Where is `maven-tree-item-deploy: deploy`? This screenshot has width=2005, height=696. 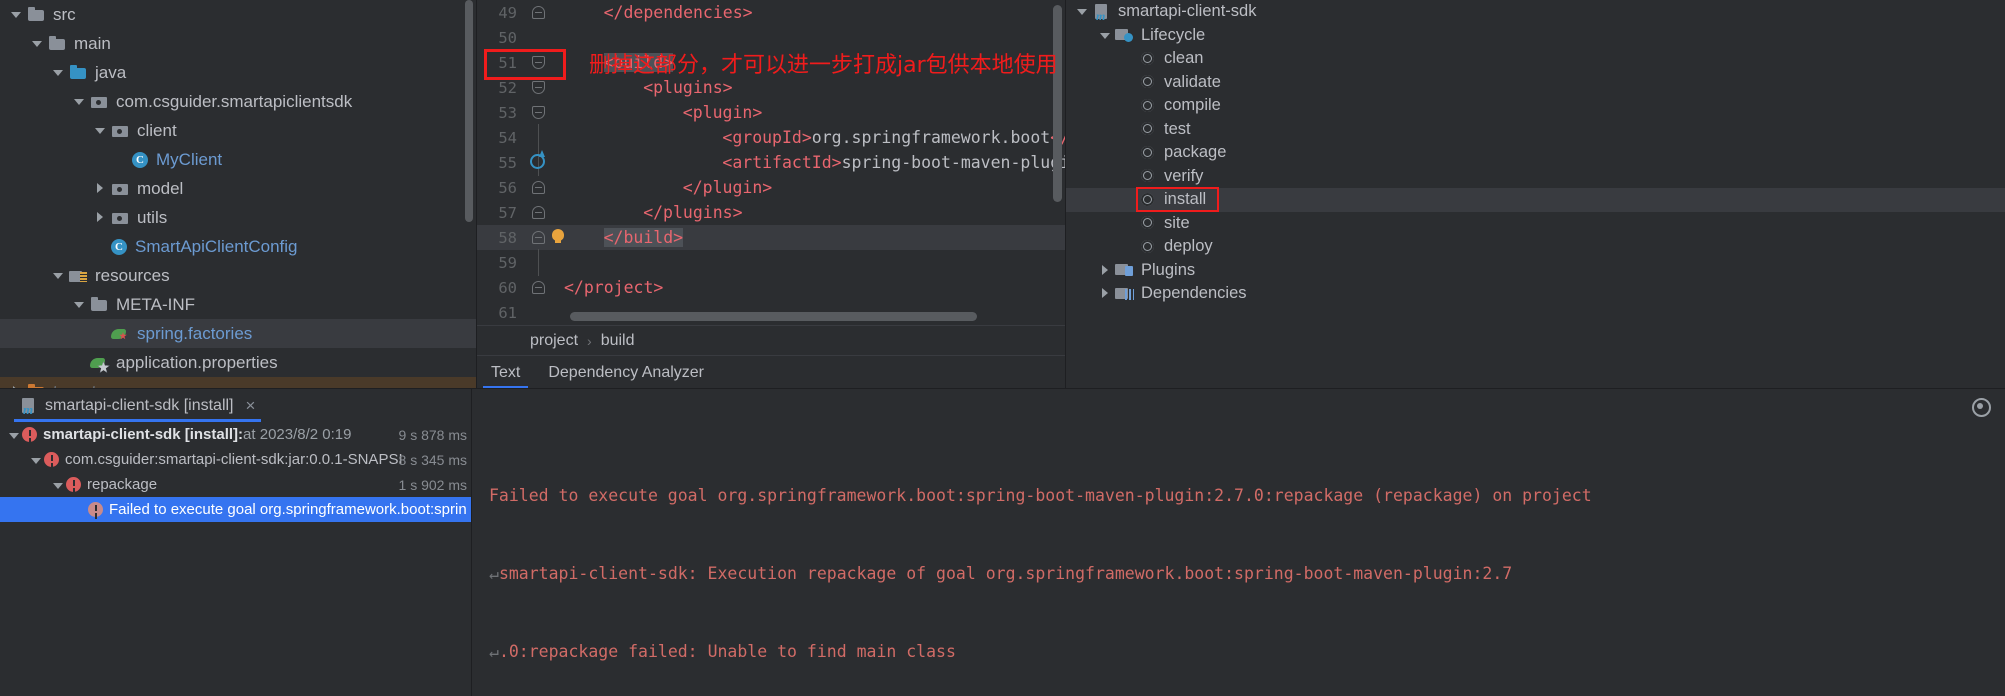 maven-tree-item-deploy: deploy is located at coordinates (1535, 247).